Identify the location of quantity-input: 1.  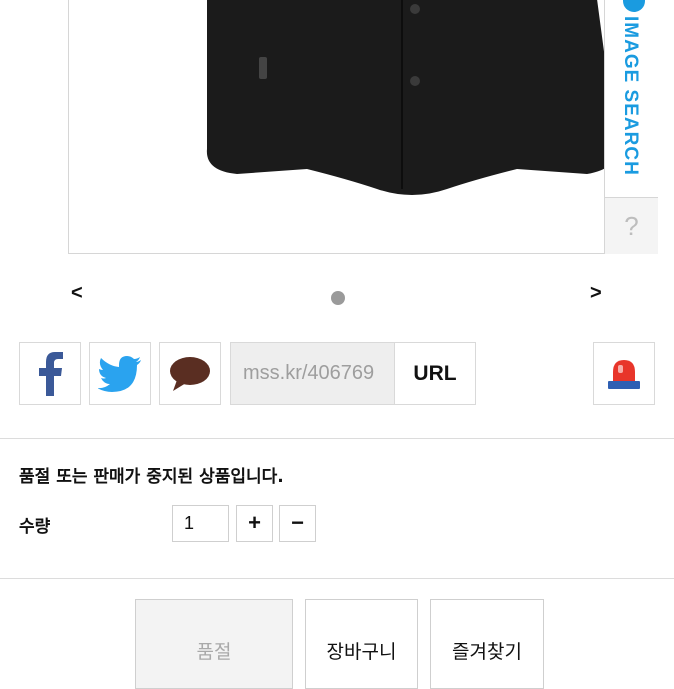
(200, 523).